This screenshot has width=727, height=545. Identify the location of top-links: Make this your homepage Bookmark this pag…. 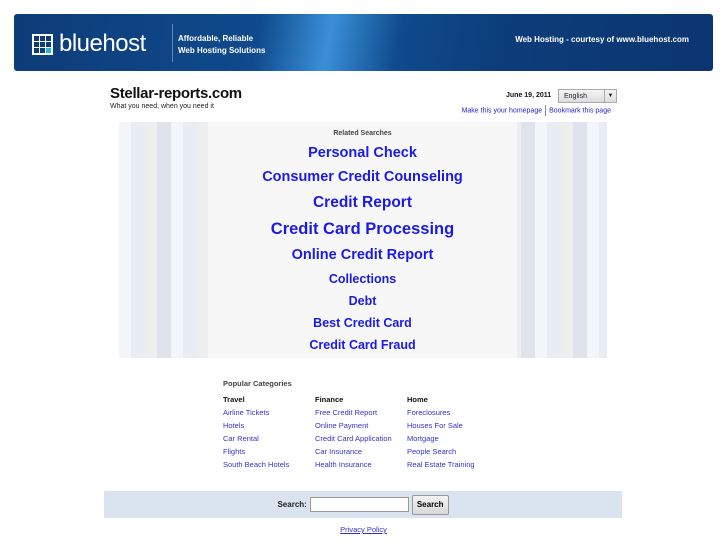
(536, 110).